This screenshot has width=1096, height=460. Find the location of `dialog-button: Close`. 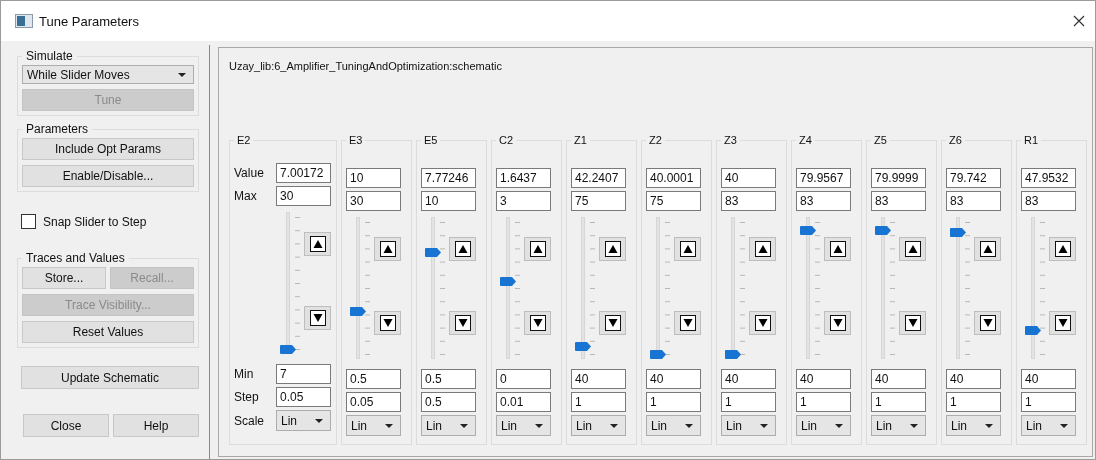

dialog-button: Close is located at coordinates (66, 425).